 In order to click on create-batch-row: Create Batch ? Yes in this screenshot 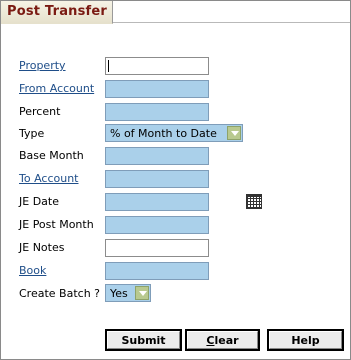, I will do `click(184, 293)`.